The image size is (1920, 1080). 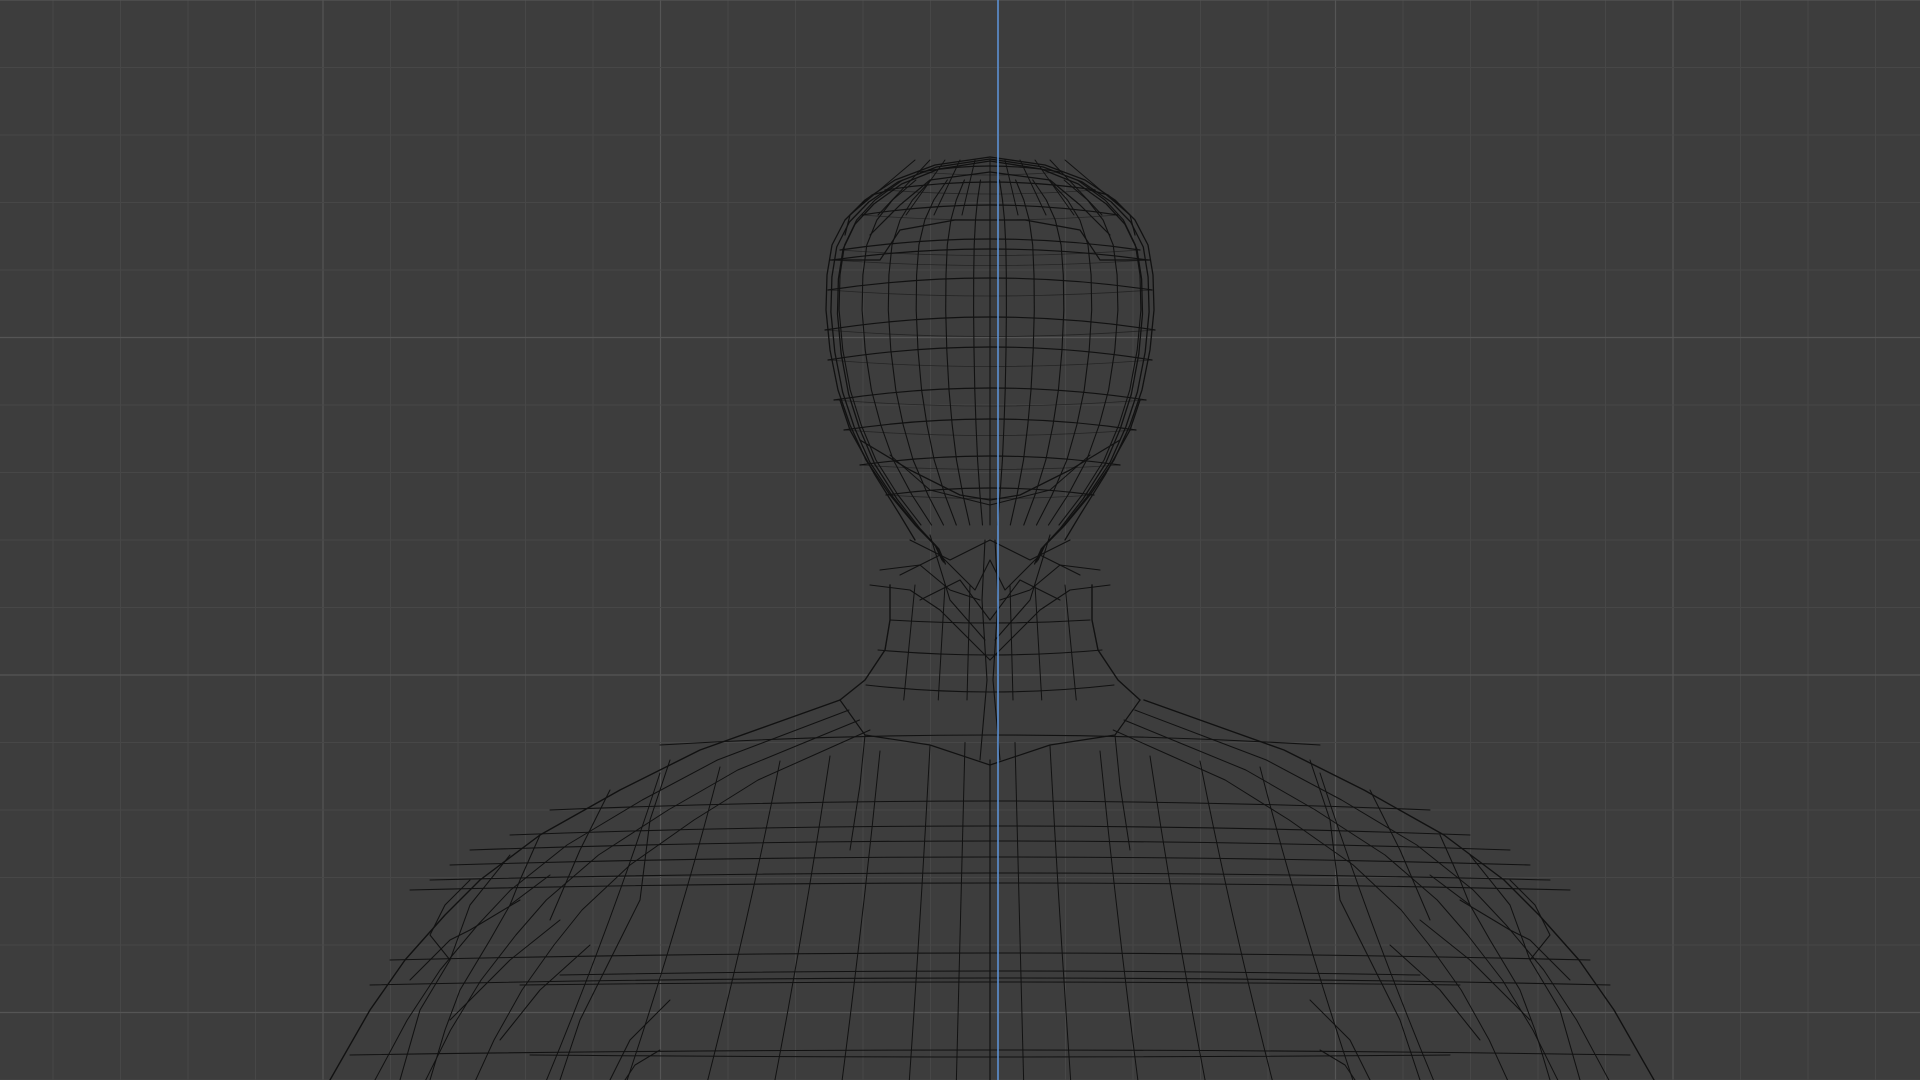 What do you see at coordinates (1122, 792) in the screenshot?
I see `torso-edge` at bounding box center [1122, 792].